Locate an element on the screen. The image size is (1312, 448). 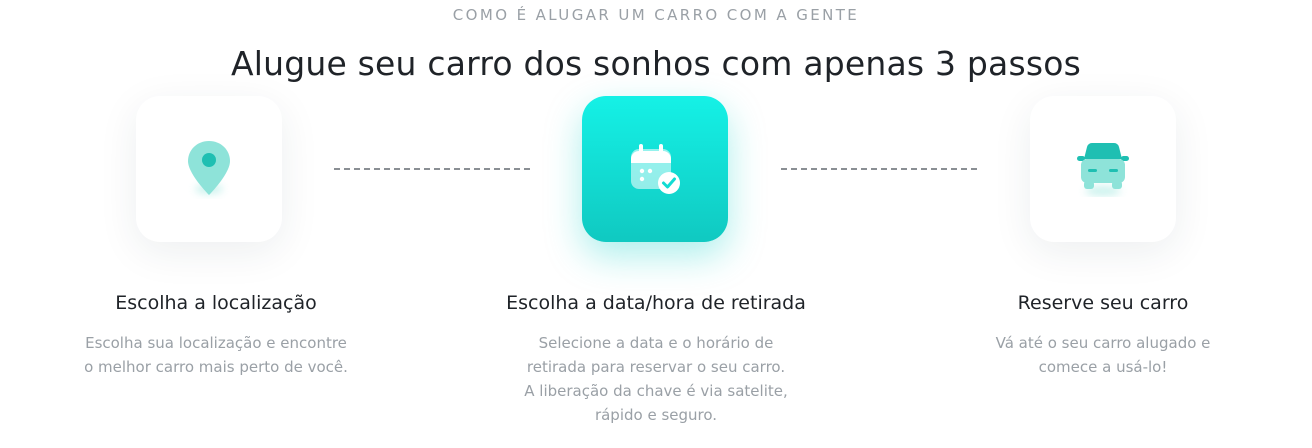
step-3-title: Reserve seu carro is located at coordinates (1103, 303).